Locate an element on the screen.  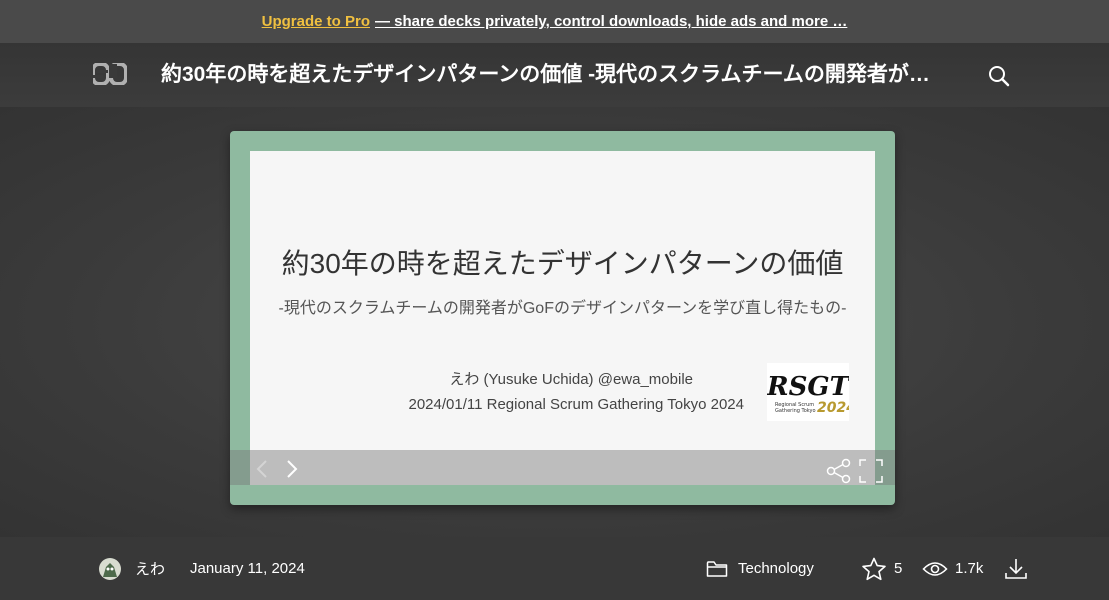
folder-icon is located at coordinates (717, 568).